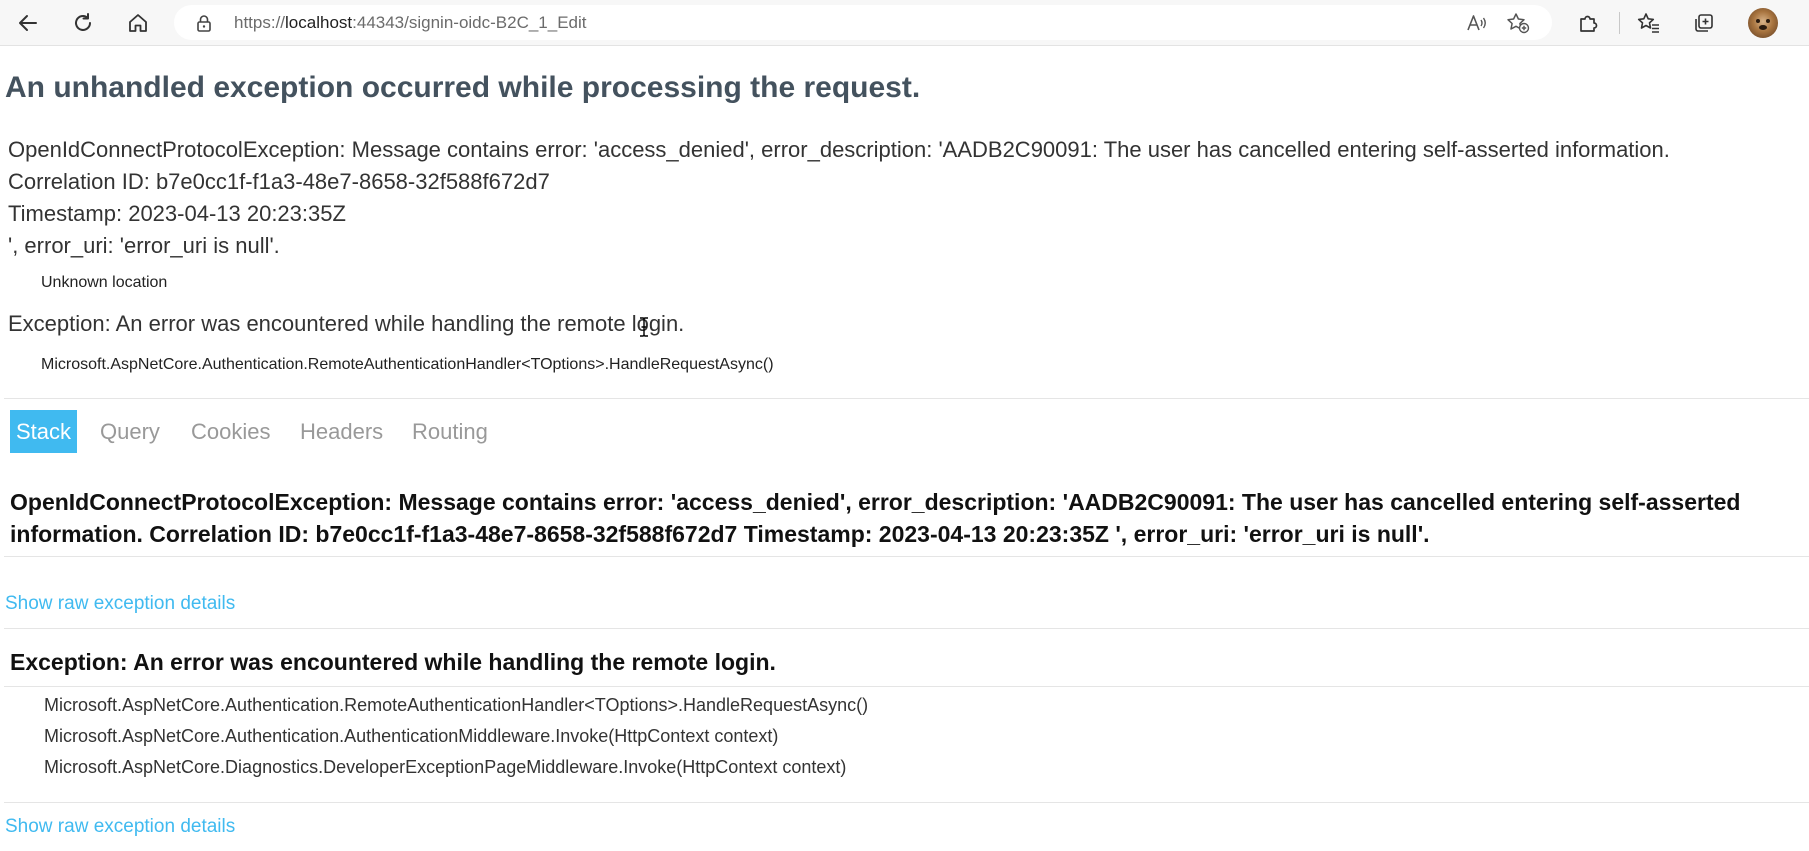  What do you see at coordinates (1477, 23) in the screenshot?
I see `read-aloud-icon` at bounding box center [1477, 23].